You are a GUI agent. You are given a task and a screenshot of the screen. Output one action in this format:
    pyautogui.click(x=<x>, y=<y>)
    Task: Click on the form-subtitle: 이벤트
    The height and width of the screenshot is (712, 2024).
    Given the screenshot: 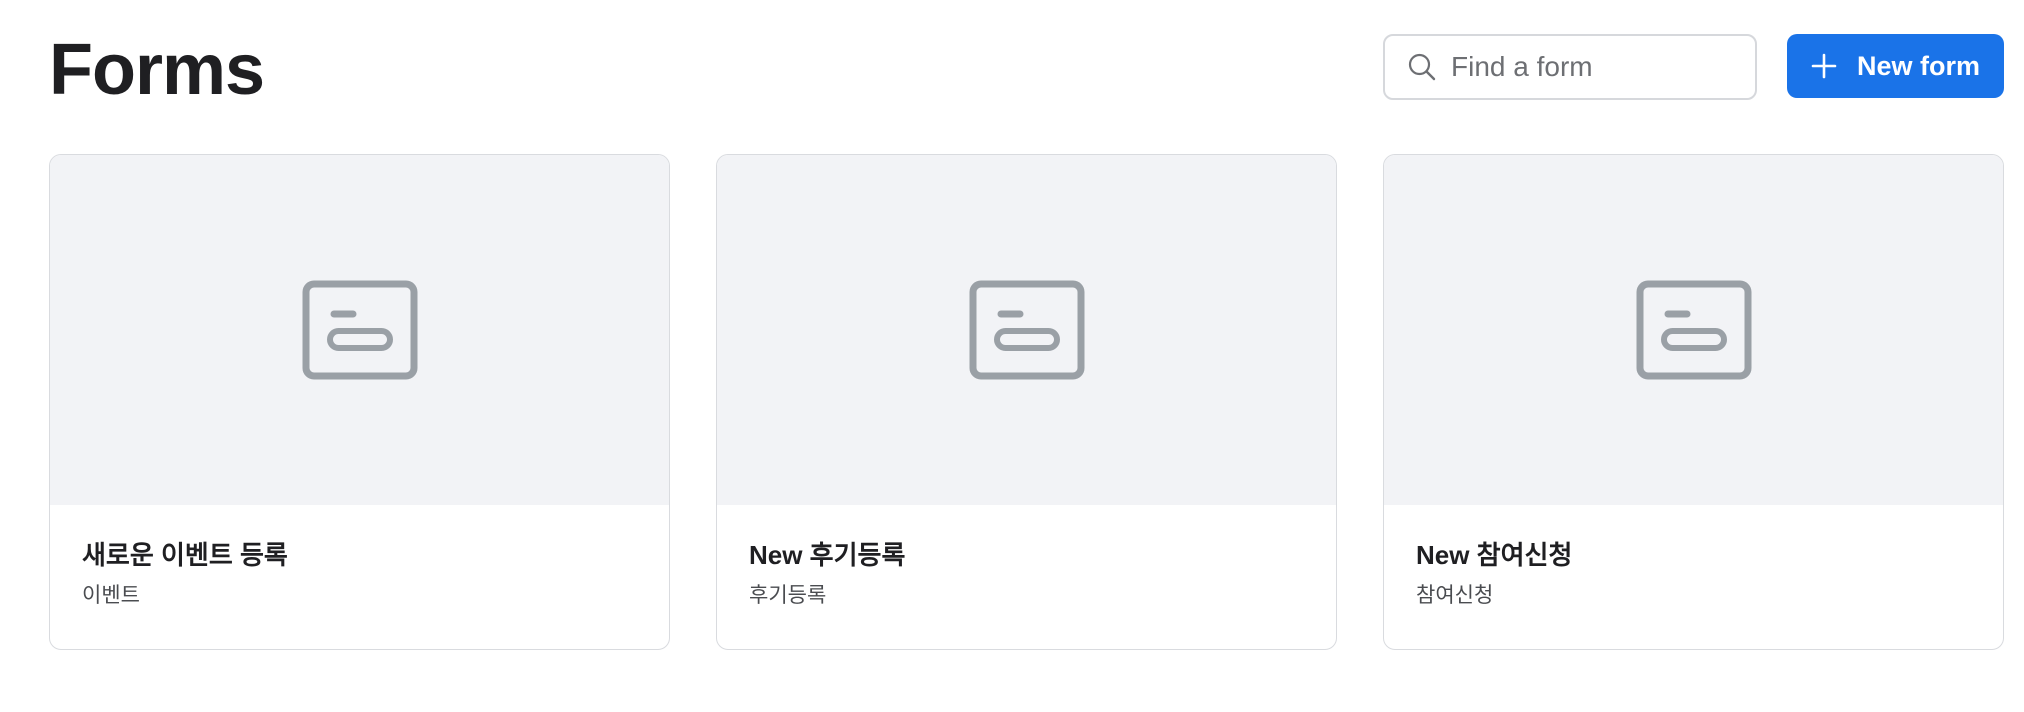 What is the action you would take?
    pyautogui.click(x=111, y=595)
    